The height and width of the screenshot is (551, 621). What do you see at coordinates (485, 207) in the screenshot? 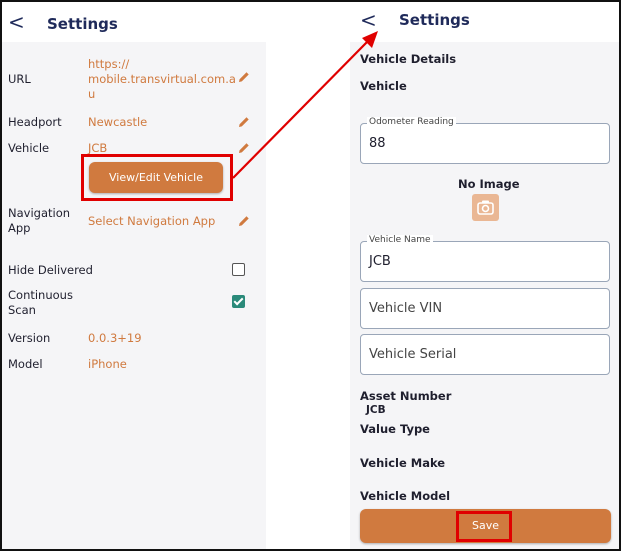
I see `camera-icon` at bounding box center [485, 207].